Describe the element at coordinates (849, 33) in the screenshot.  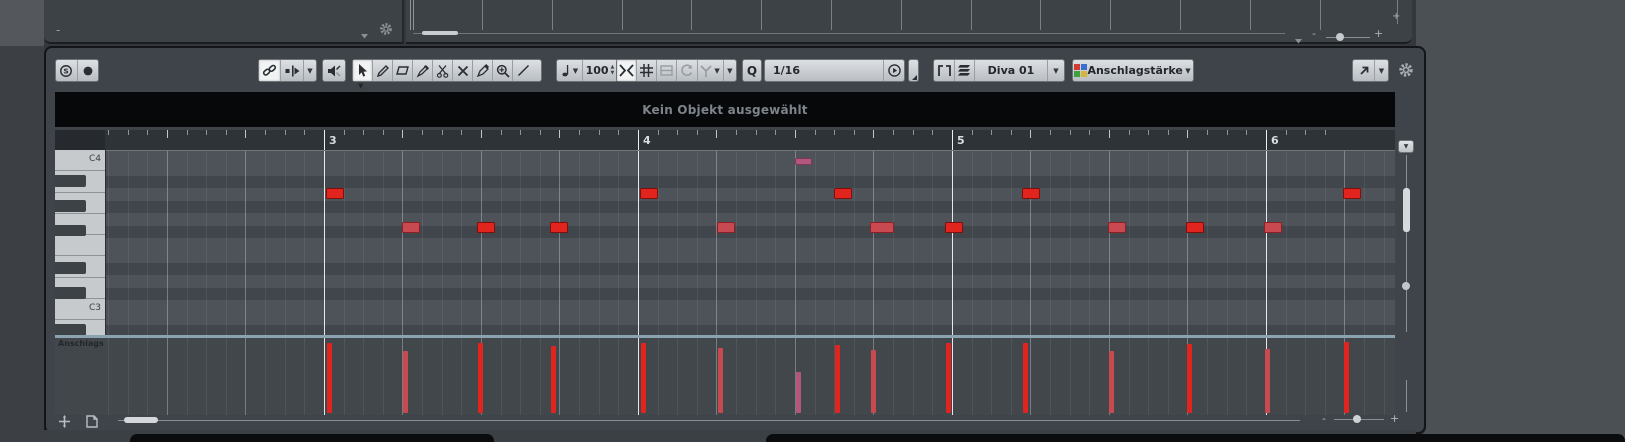
I see `project-hscroll-track` at that location.